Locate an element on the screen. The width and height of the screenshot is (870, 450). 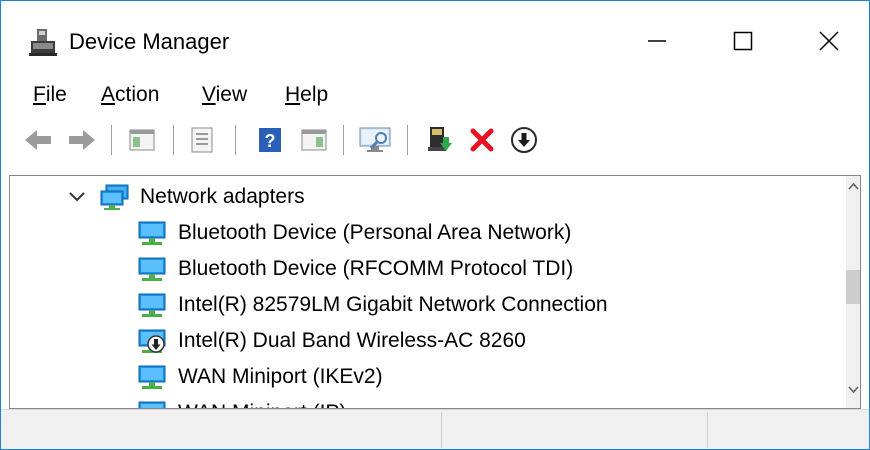
tree-item: Bluetooth Device (Personal Area Network) is located at coordinates (353, 233).